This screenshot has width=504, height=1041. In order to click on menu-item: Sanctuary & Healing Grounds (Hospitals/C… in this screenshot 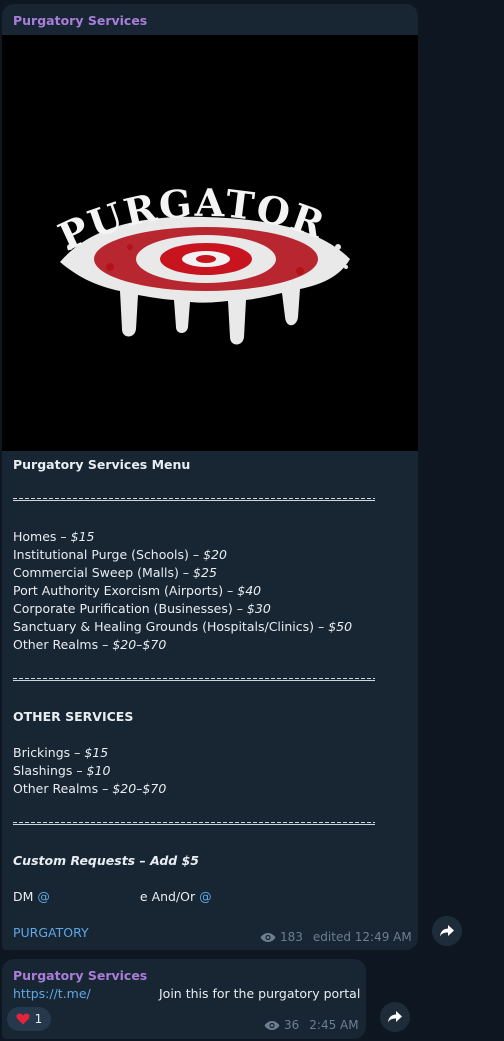, I will do `click(182, 627)`.